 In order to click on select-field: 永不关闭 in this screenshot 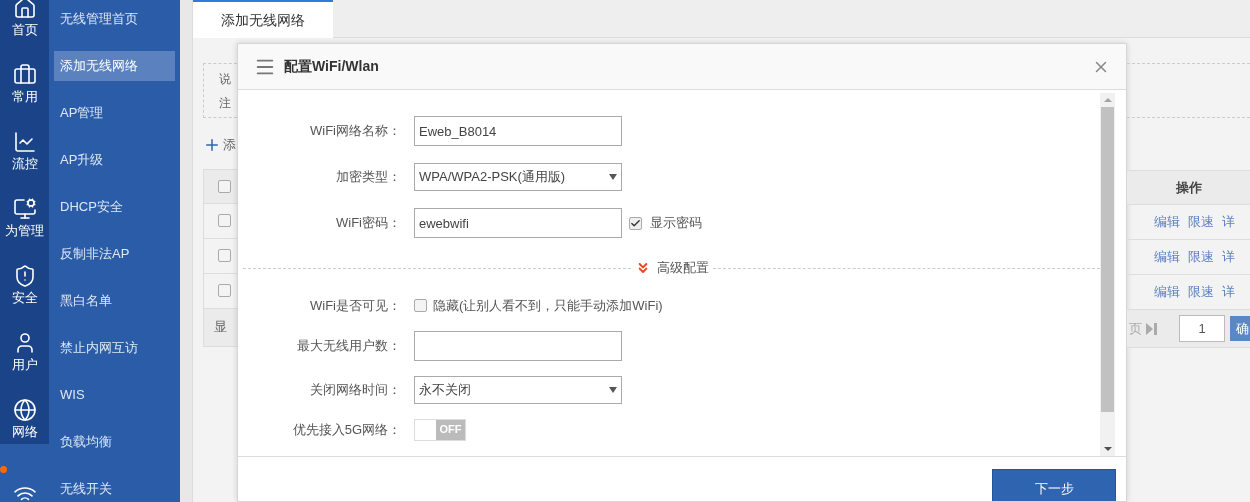, I will do `click(518, 389)`.